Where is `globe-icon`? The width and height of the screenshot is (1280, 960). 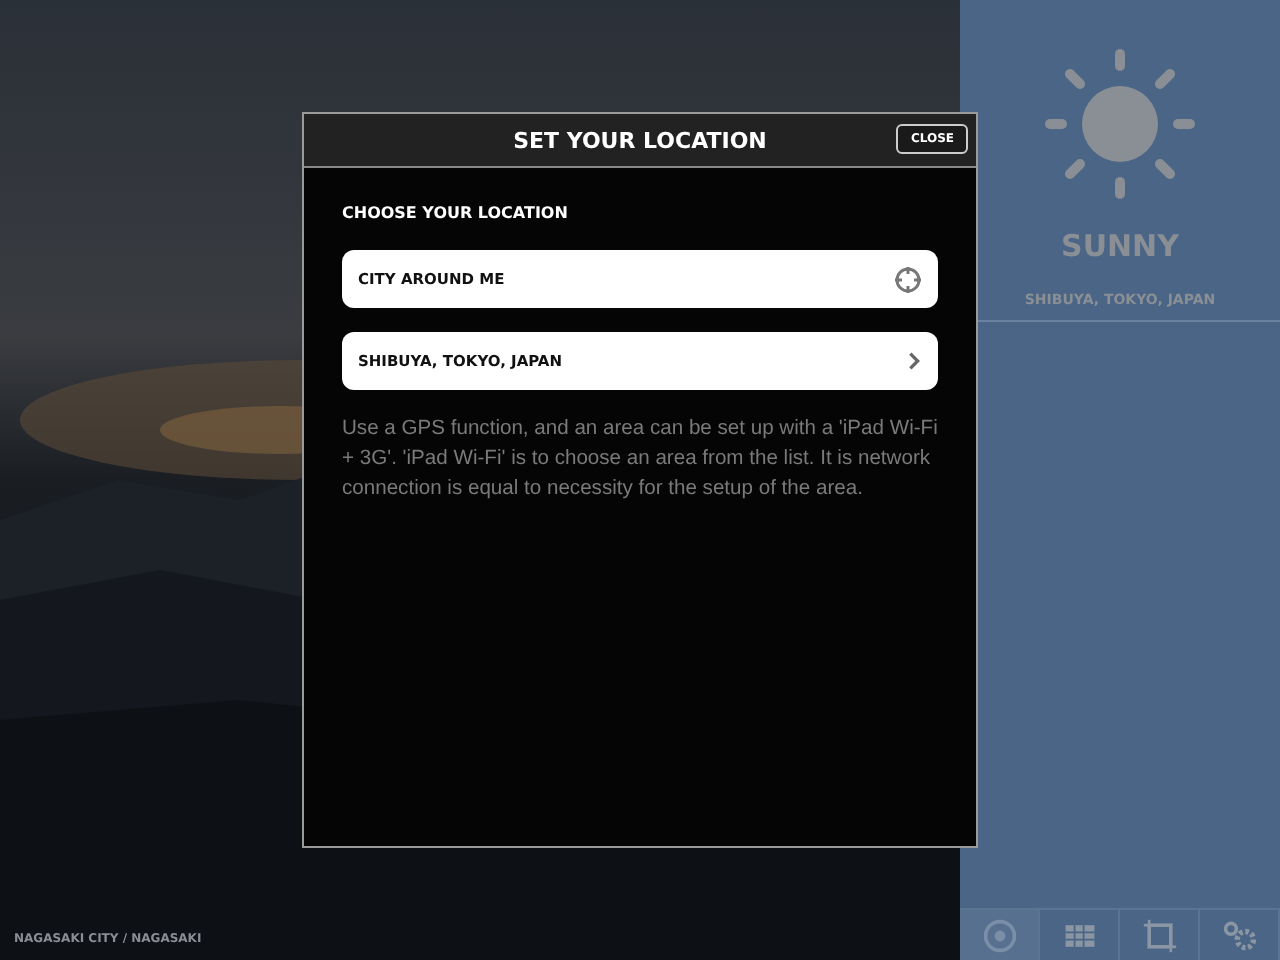
globe-icon is located at coordinates (999, 935).